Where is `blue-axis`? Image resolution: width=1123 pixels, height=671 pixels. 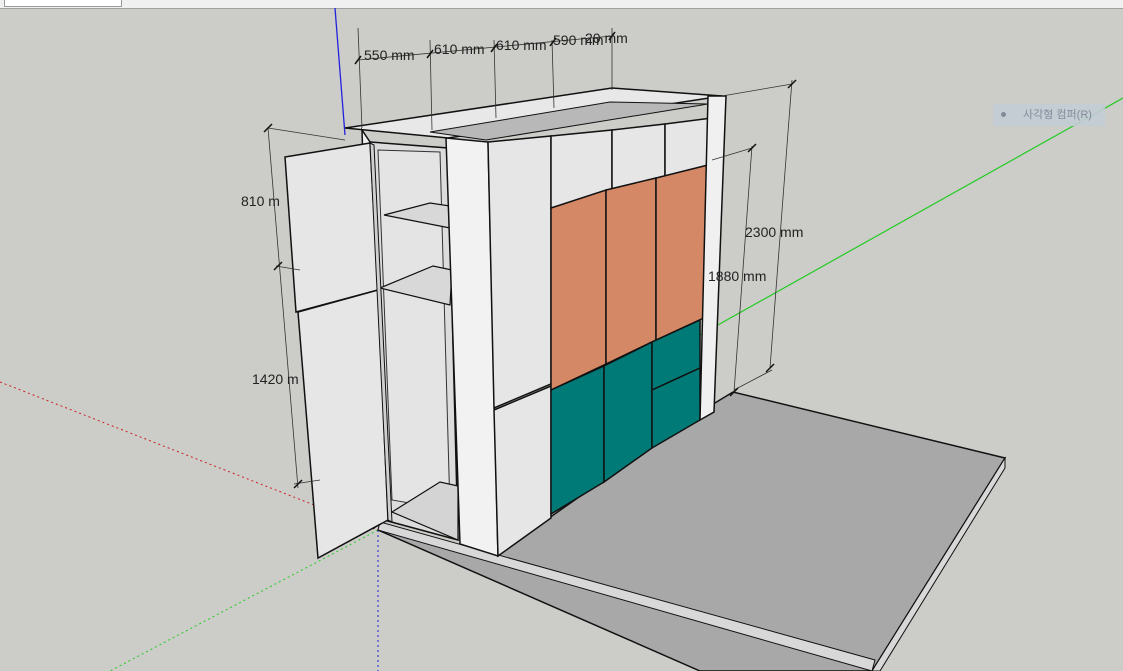
blue-axis is located at coordinates (340, 71).